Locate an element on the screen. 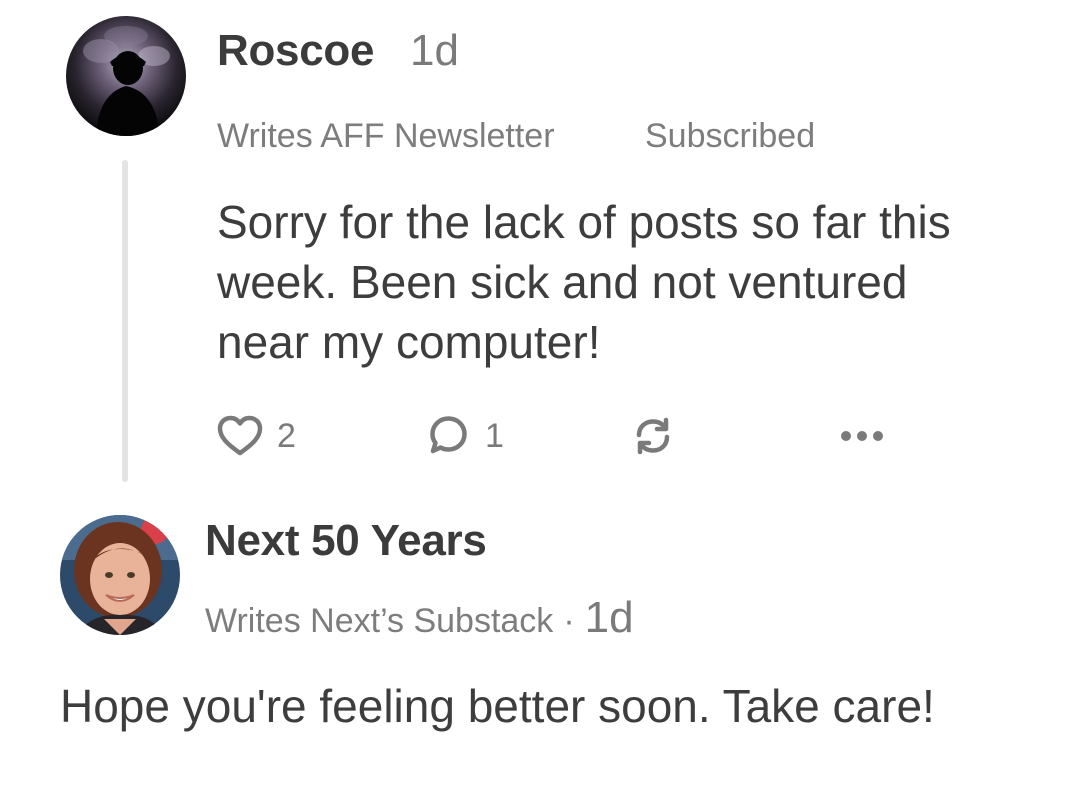 The image size is (1079, 800). more-options-button is located at coordinates (862, 436).